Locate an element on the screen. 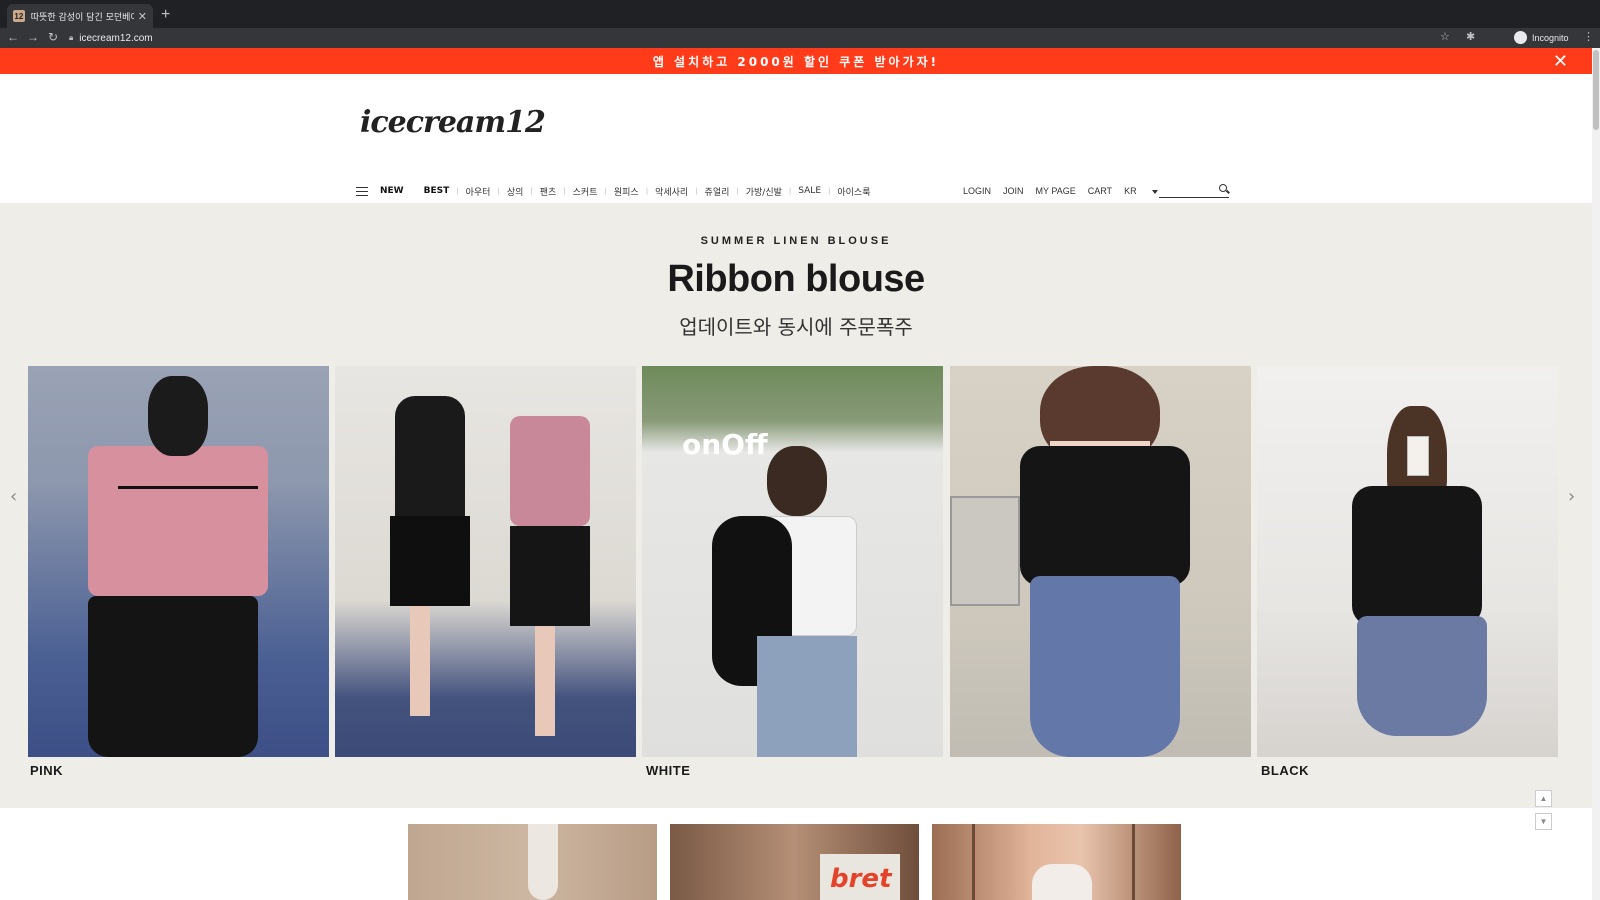 This screenshot has height=900, width=1600. carousel-next-icon: › is located at coordinates (1571, 496).